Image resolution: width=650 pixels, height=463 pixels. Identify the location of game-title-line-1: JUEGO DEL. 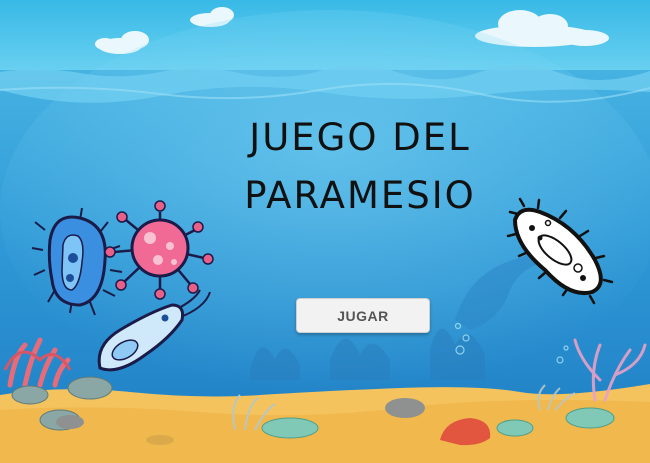
(360, 137).